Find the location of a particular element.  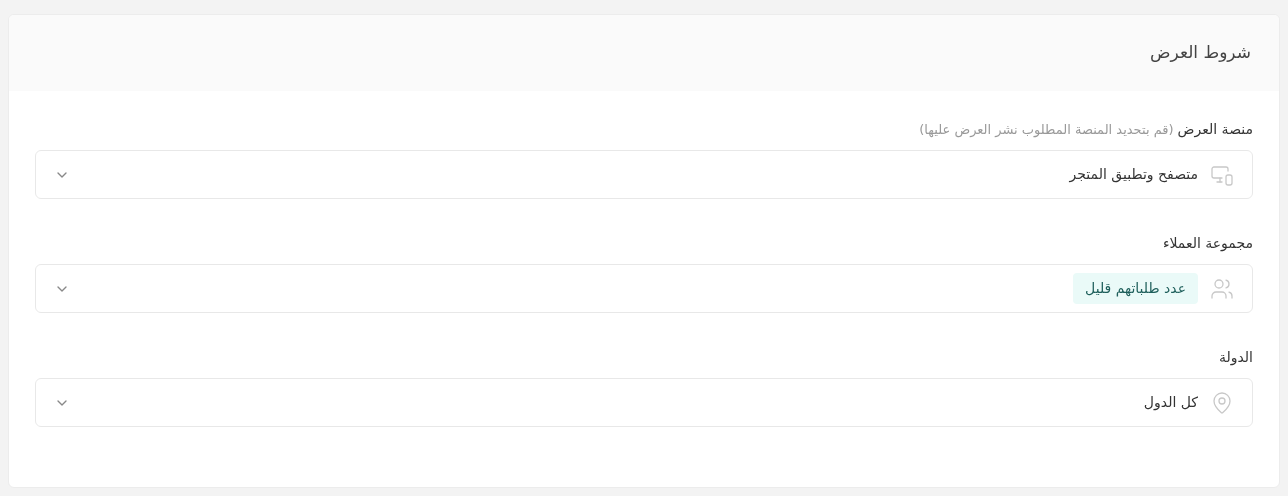

select-field: عدد طلباتهم قليل is located at coordinates (644, 288).